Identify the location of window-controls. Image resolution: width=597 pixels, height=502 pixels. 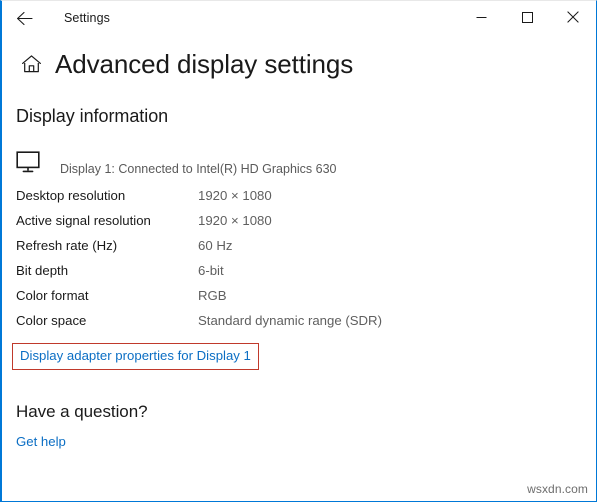
(527, 17).